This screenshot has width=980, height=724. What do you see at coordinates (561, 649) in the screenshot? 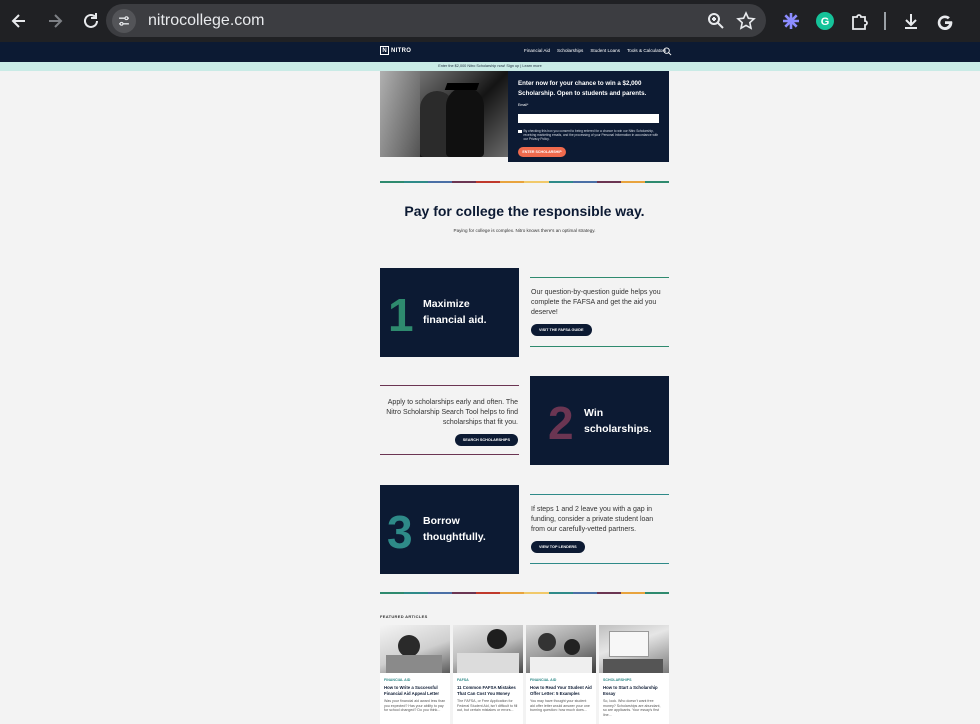
I see `article-3-image` at bounding box center [561, 649].